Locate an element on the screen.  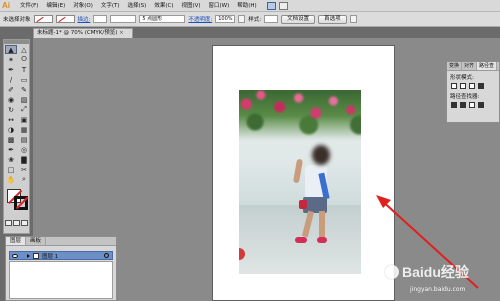
opacity-dropdown-arrow is located at coordinates (242, 19).